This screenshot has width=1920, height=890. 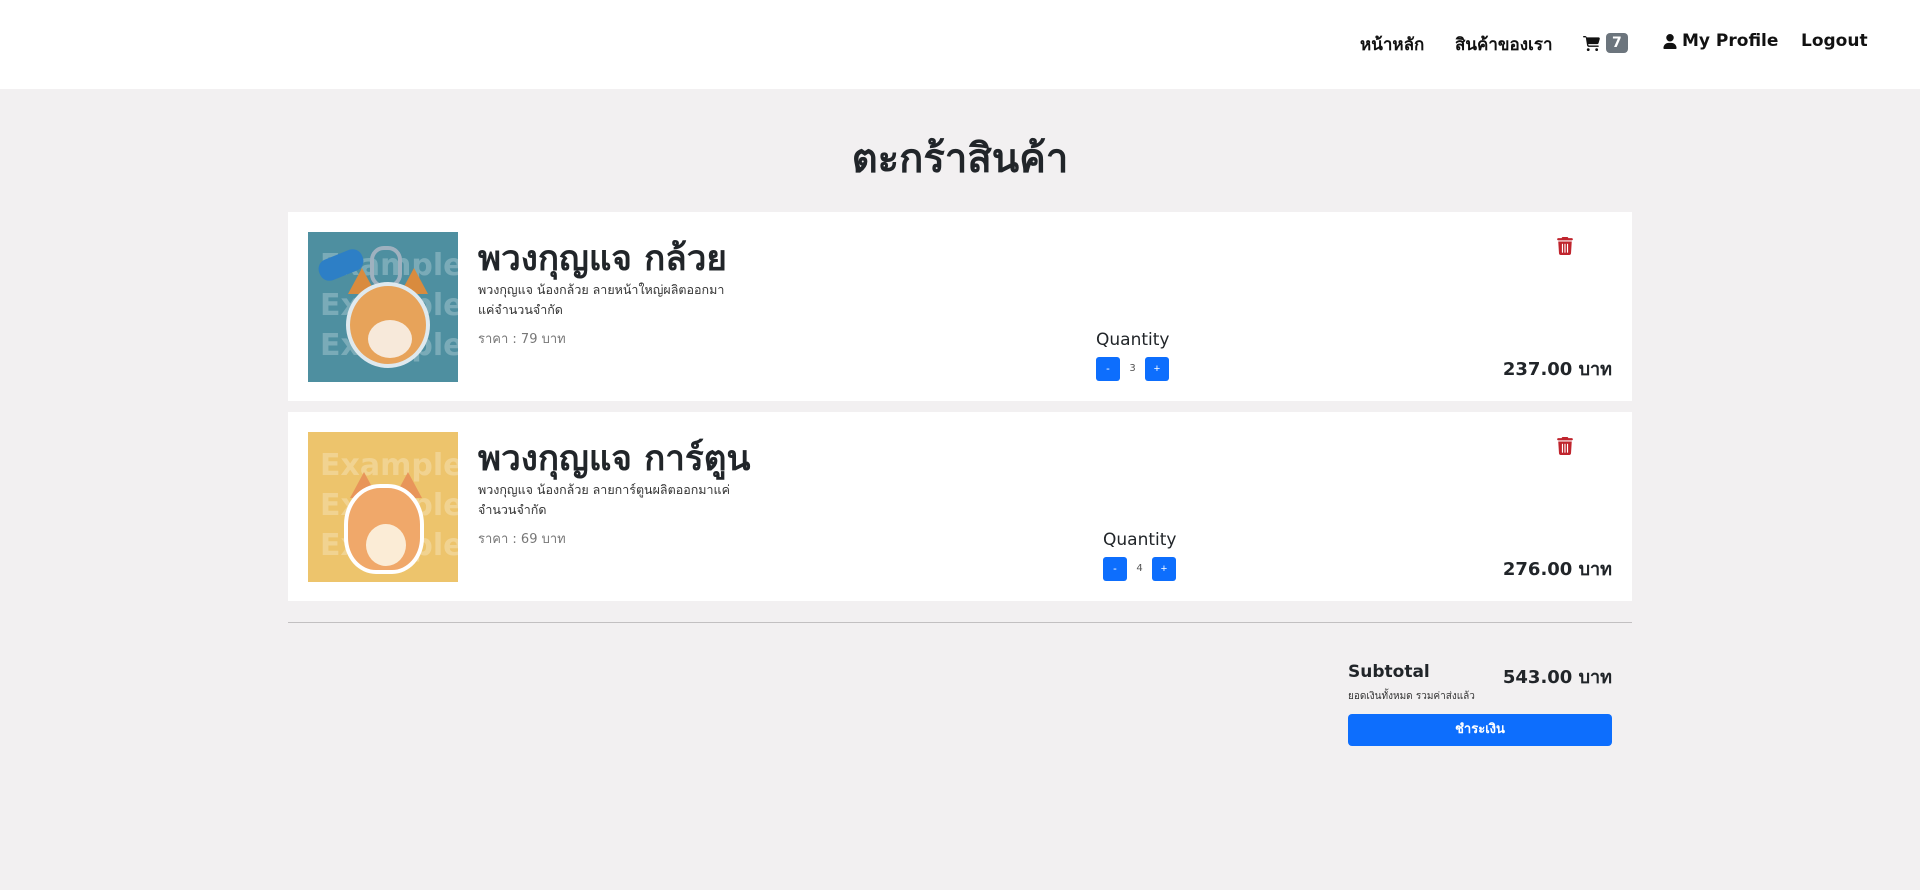 I want to click on quantity-value: 3, so click(x=1132, y=369).